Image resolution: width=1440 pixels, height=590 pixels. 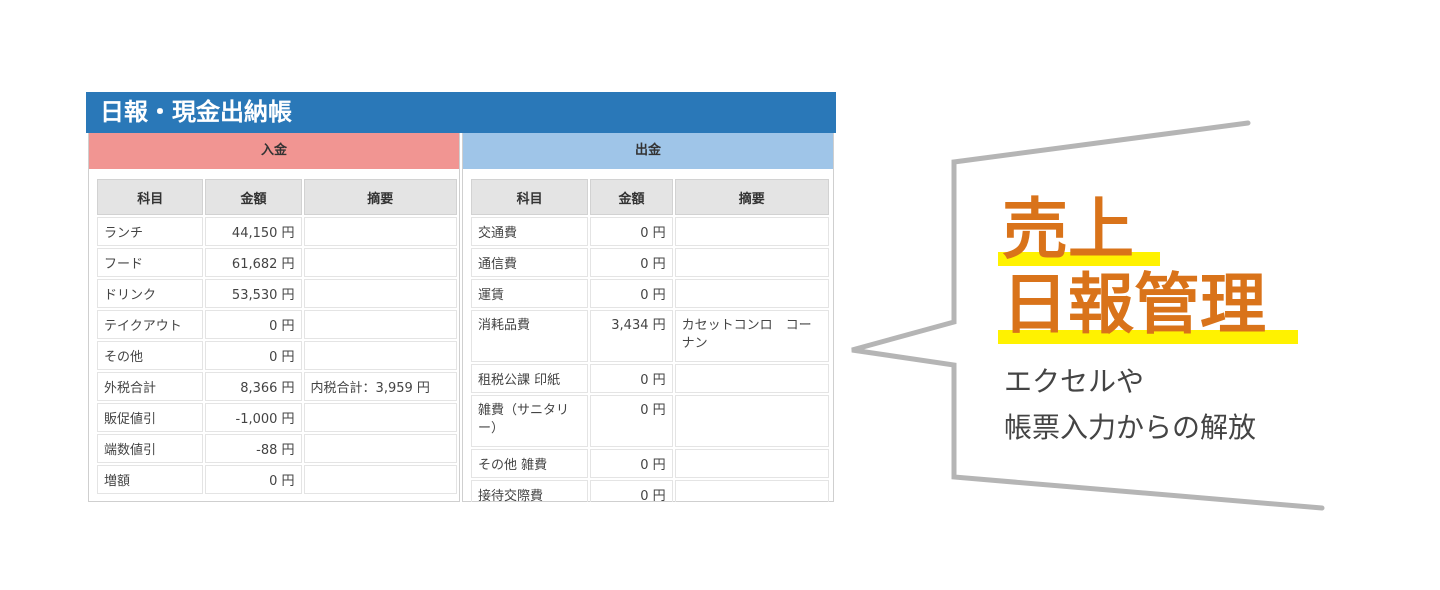 I want to click on callout-heading-line2: 日報管理, so click(x=1134, y=304).